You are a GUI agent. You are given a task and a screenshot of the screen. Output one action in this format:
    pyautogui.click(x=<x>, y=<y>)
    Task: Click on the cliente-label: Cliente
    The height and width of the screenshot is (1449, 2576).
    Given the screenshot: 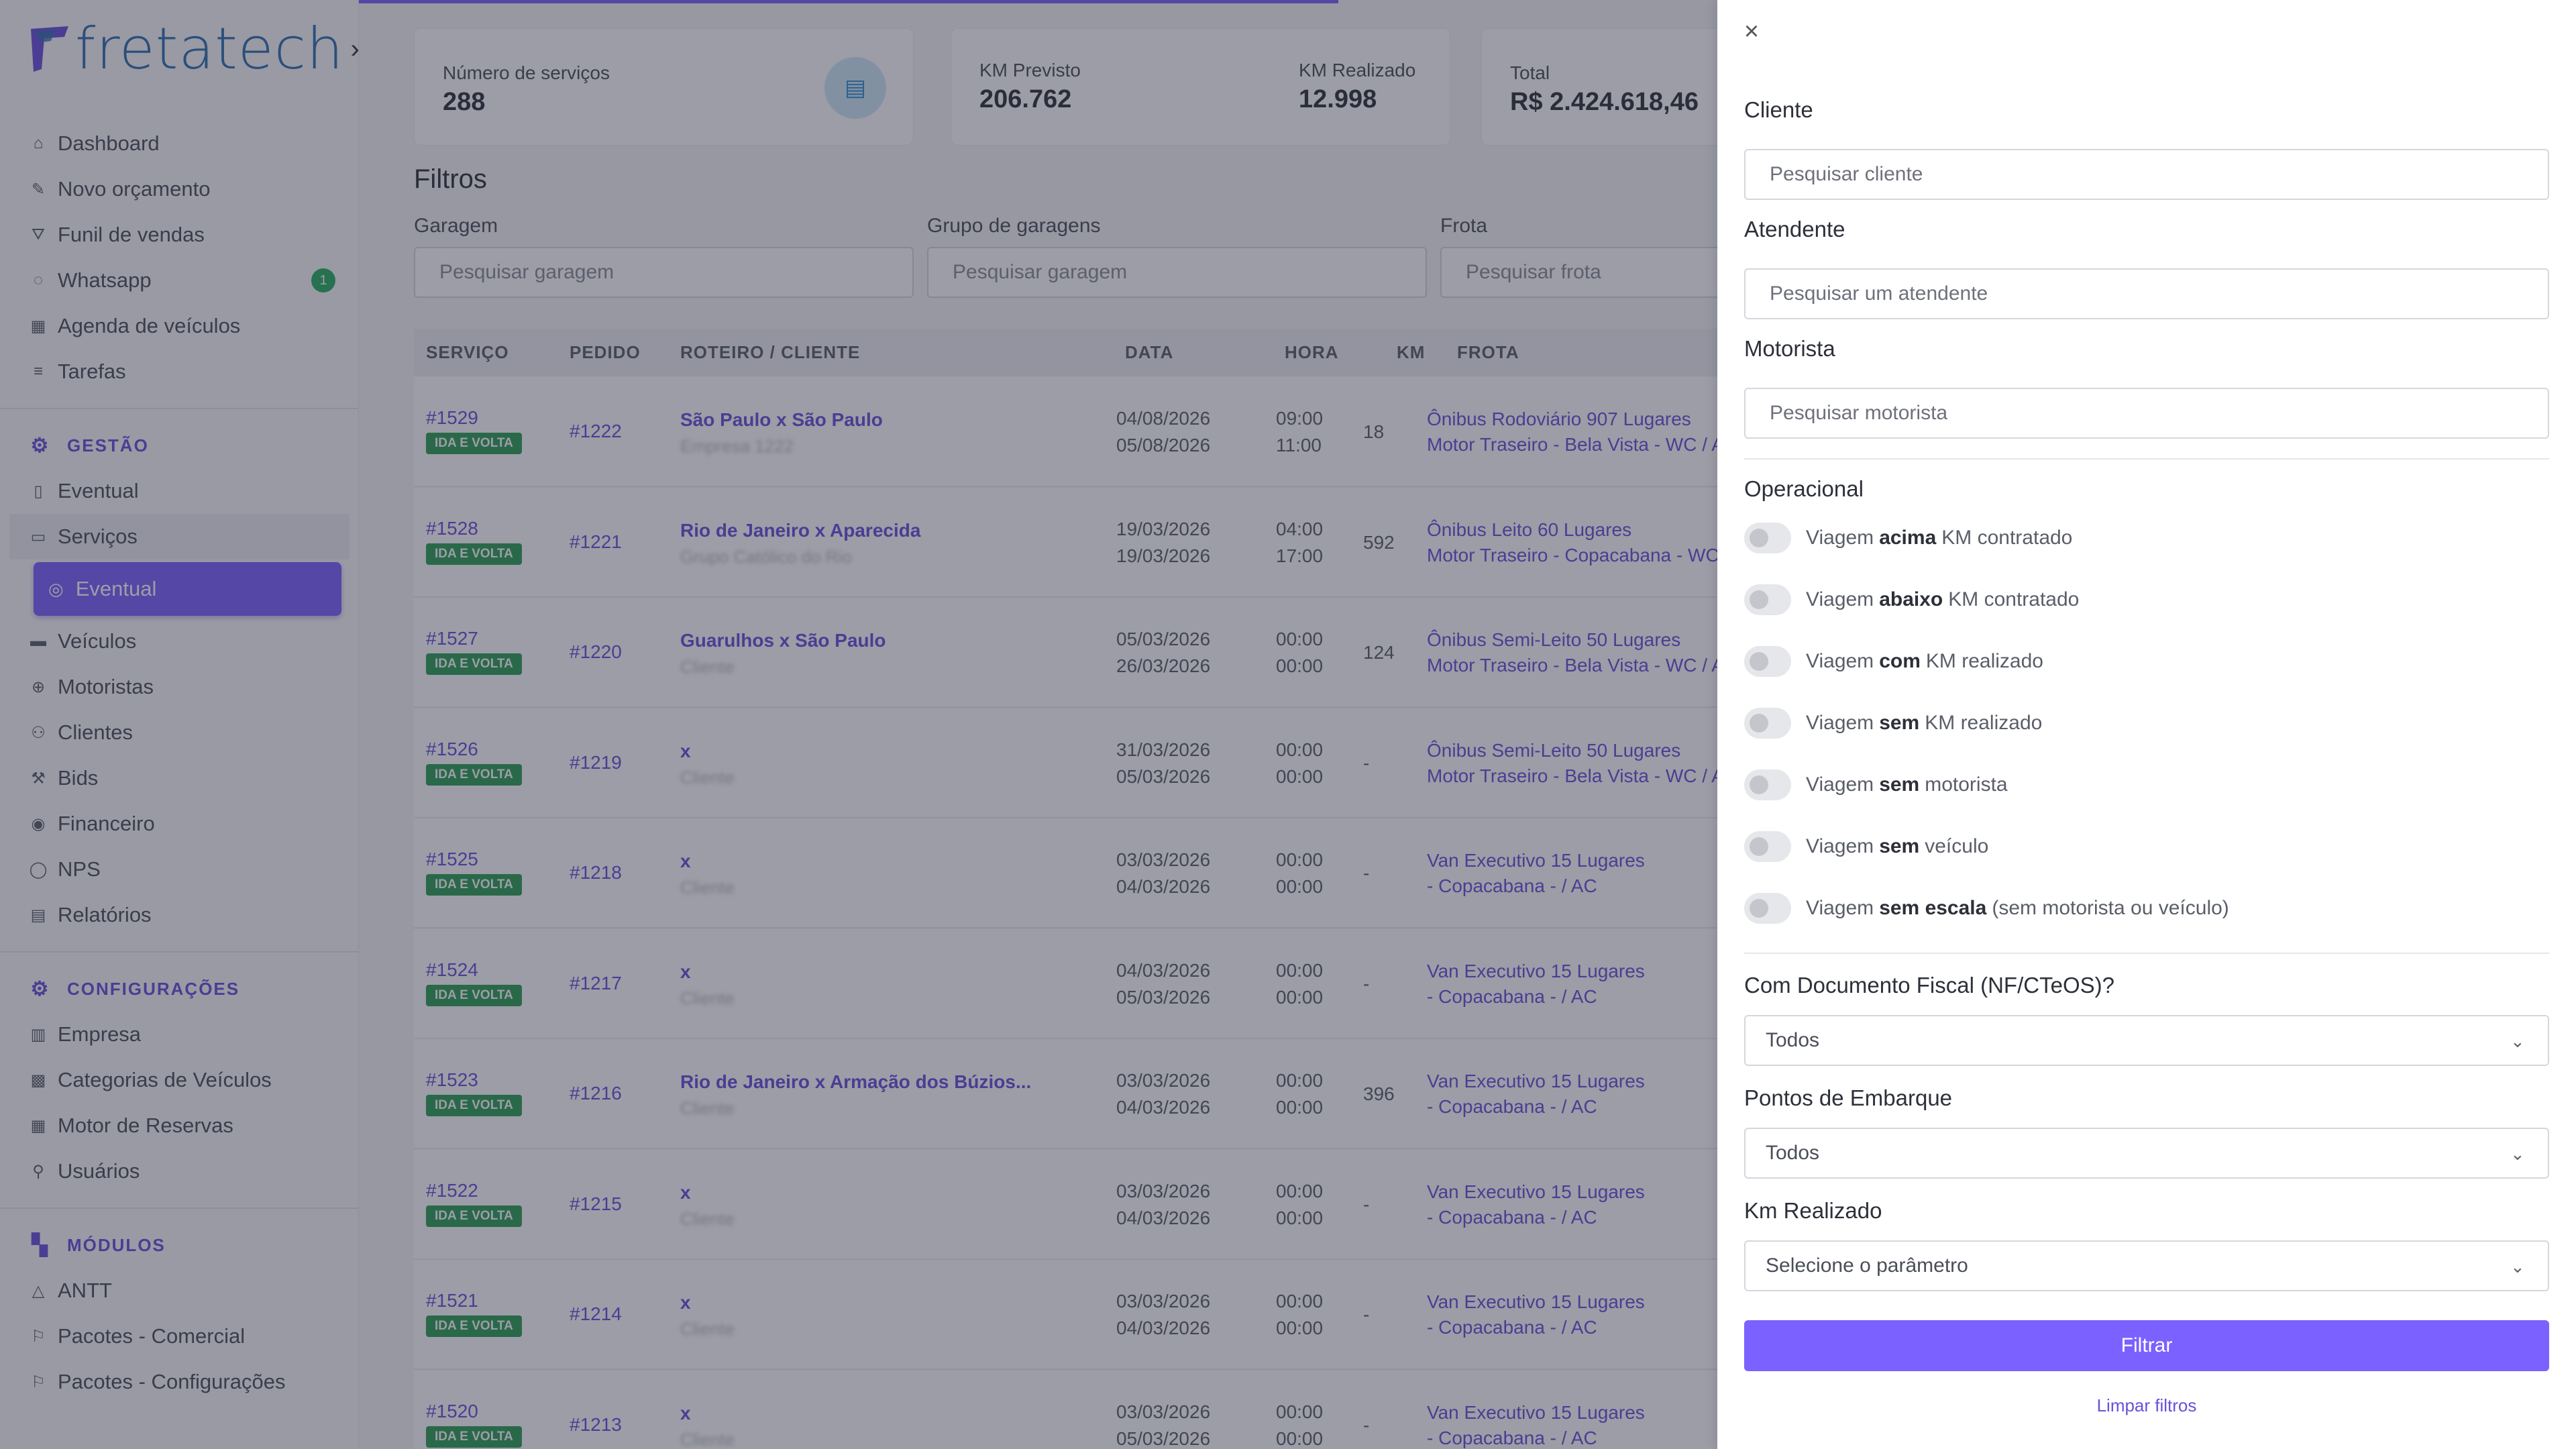 What is the action you would take?
    pyautogui.click(x=1778, y=109)
    